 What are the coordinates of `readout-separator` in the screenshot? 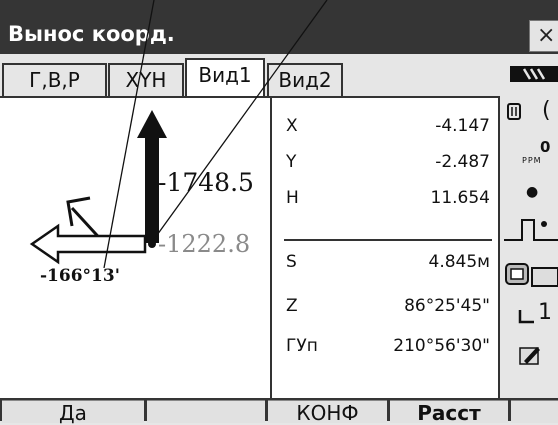 It's located at (388, 240).